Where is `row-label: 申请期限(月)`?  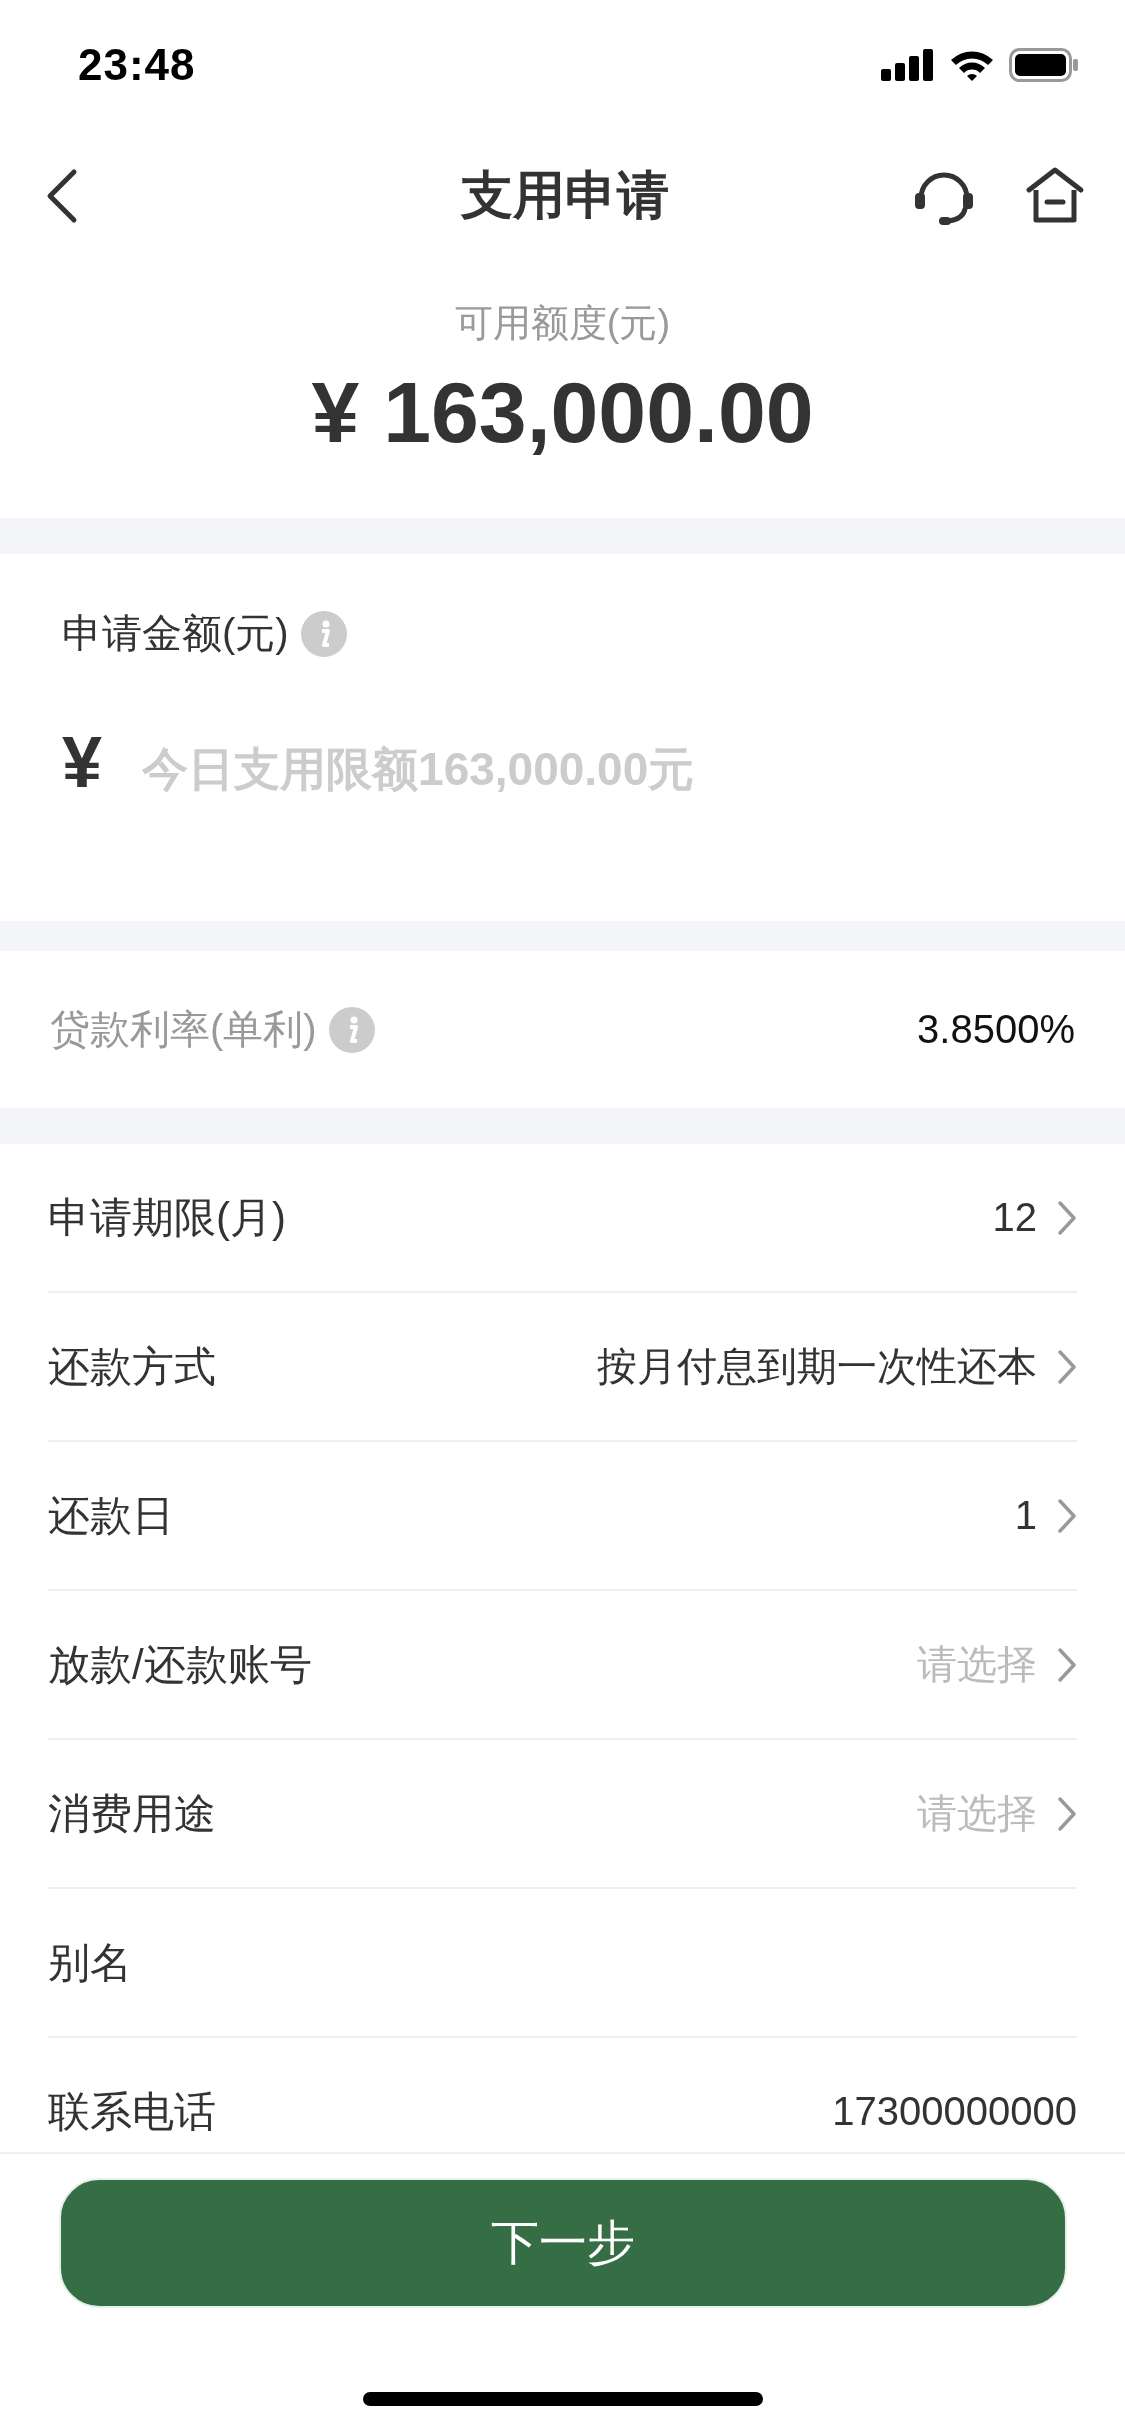
row-label: 申请期限(月) is located at coordinates (167, 1217).